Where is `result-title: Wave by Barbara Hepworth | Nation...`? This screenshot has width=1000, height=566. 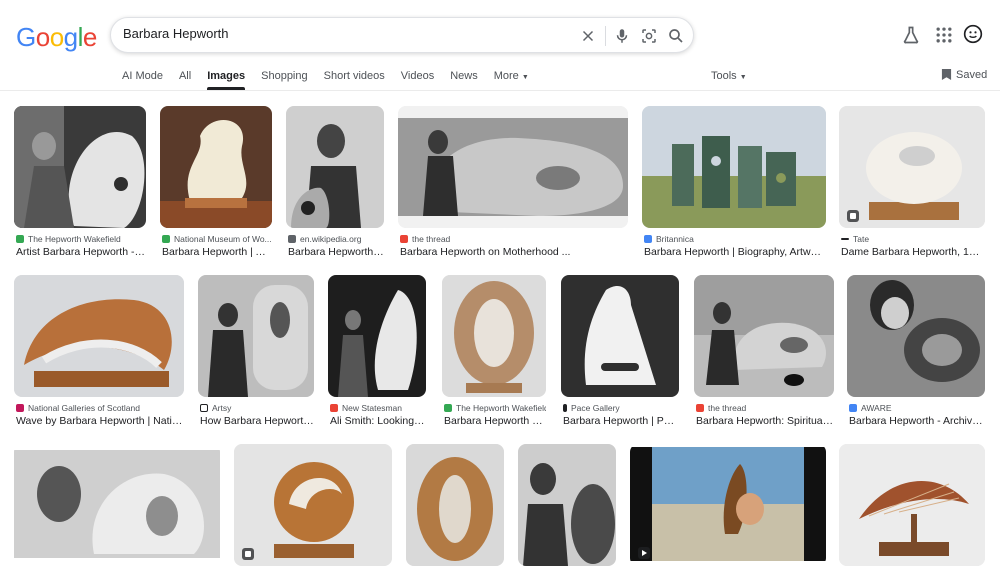
result-title: Wave by Barbara Hepworth | Nation... is located at coordinates (100, 421).